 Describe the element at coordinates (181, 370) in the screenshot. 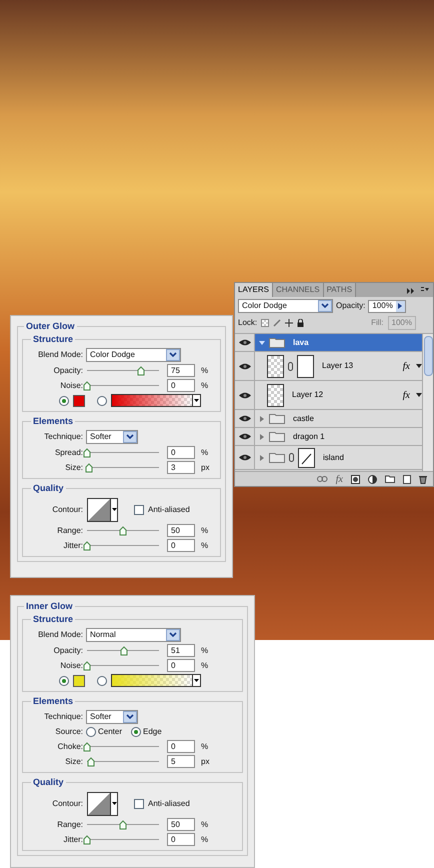

I see `value-field: 75` at that location.